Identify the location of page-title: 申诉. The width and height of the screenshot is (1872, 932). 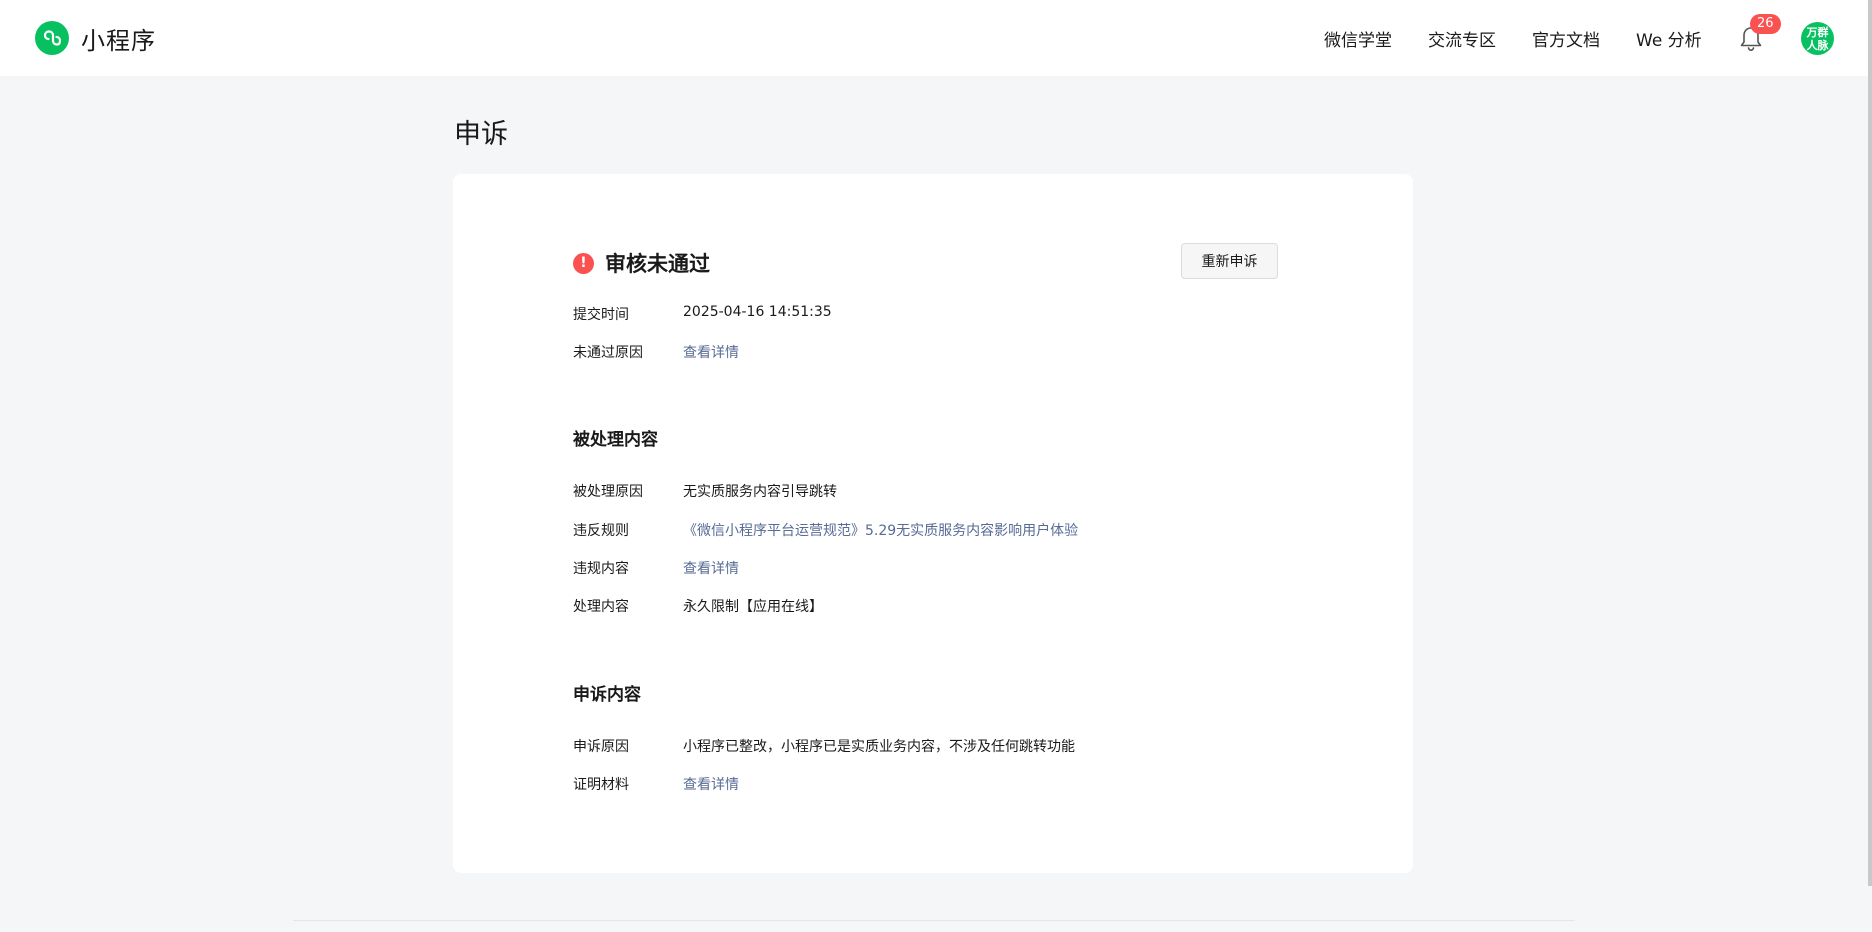
(481, 134).